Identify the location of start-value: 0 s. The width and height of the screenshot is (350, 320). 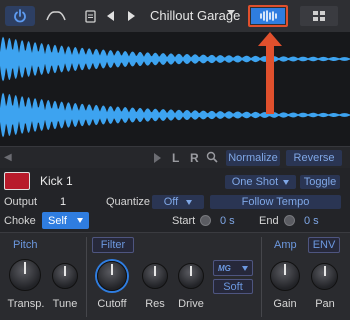
(227, 221).